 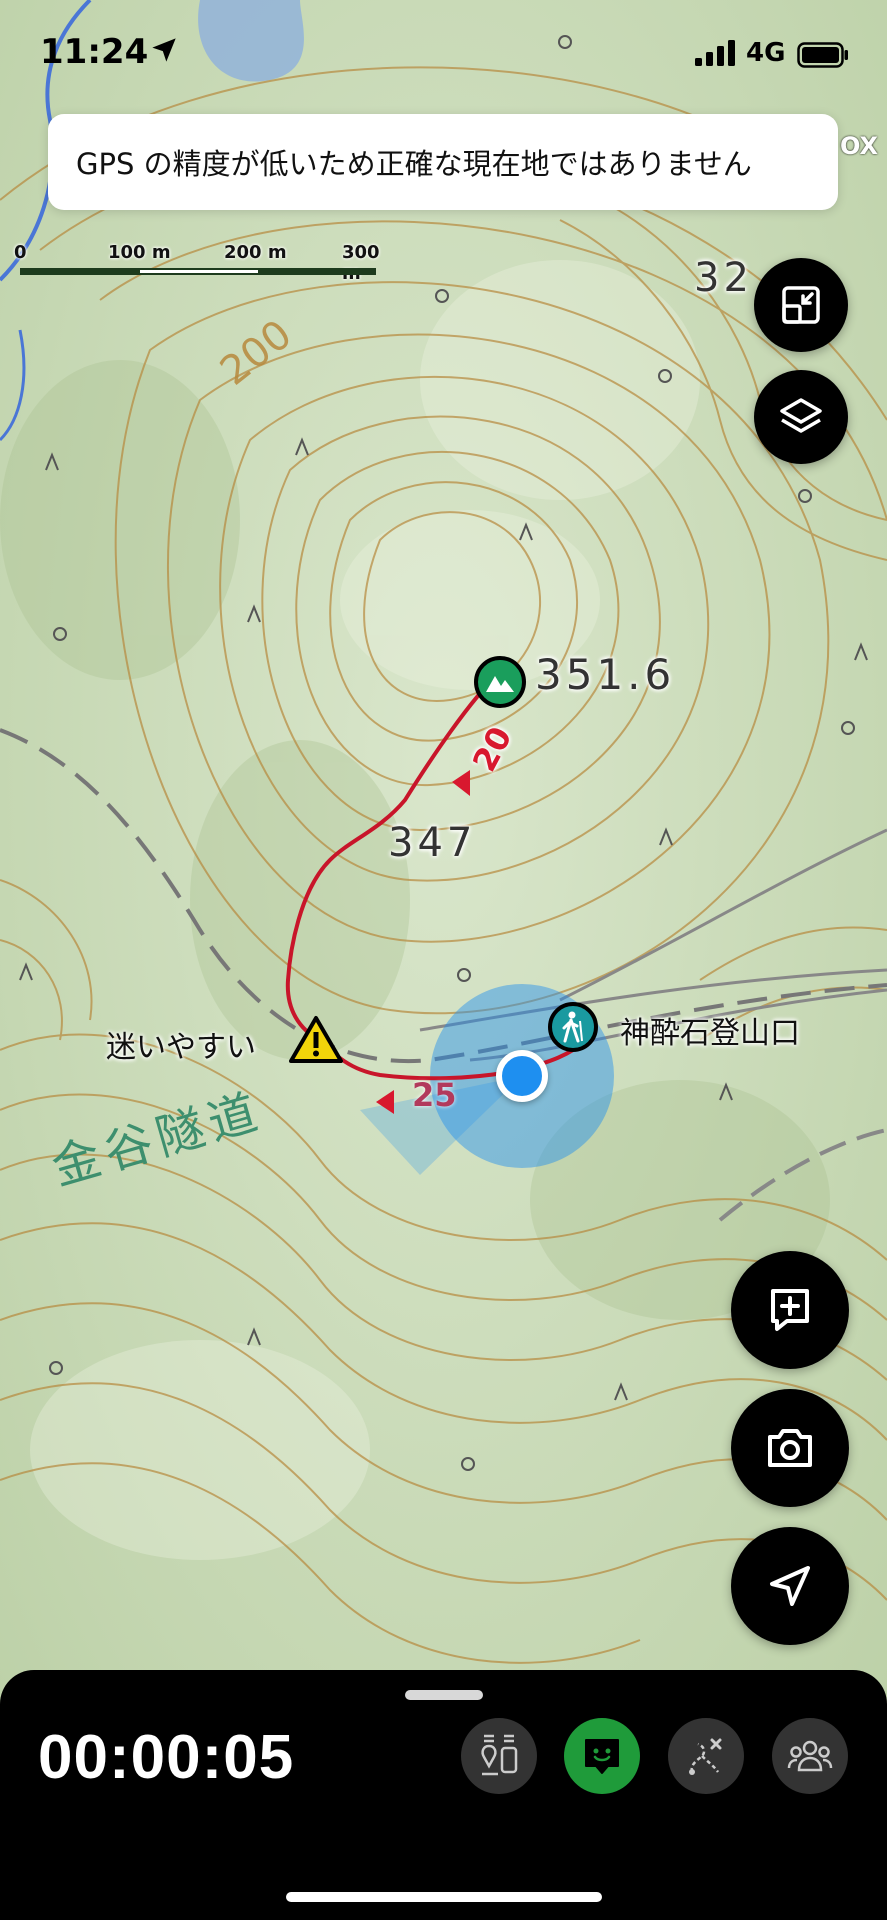 I want to click on route-plan-button, so click(x=706, y=1756).